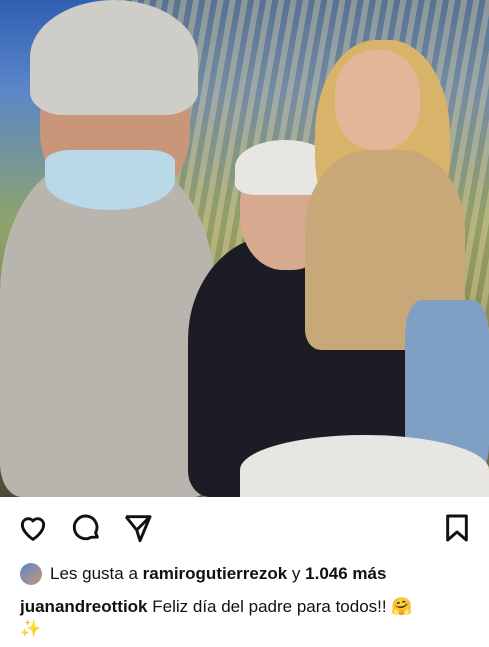 The height and width of the screenshot is (647, 489). Describe the element at coordinates (110, 180) in the screenshot. I see `person-left-mask` at that location.